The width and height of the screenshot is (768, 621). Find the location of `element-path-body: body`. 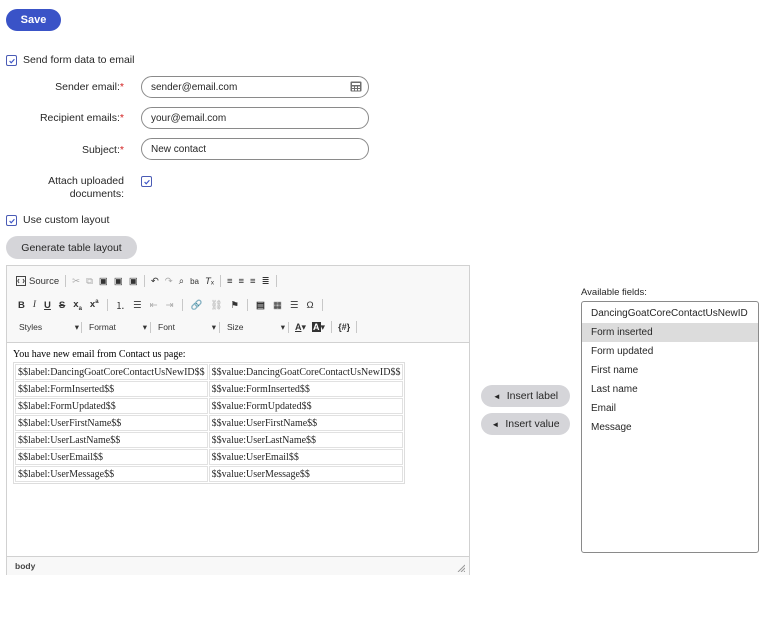

element-path-body: body is located at coordinates (25, 566).